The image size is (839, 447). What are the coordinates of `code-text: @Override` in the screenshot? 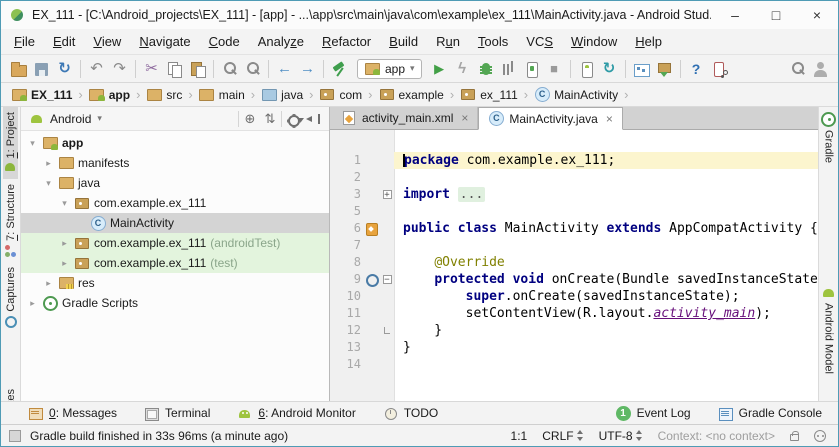 It's located at (606, 262).